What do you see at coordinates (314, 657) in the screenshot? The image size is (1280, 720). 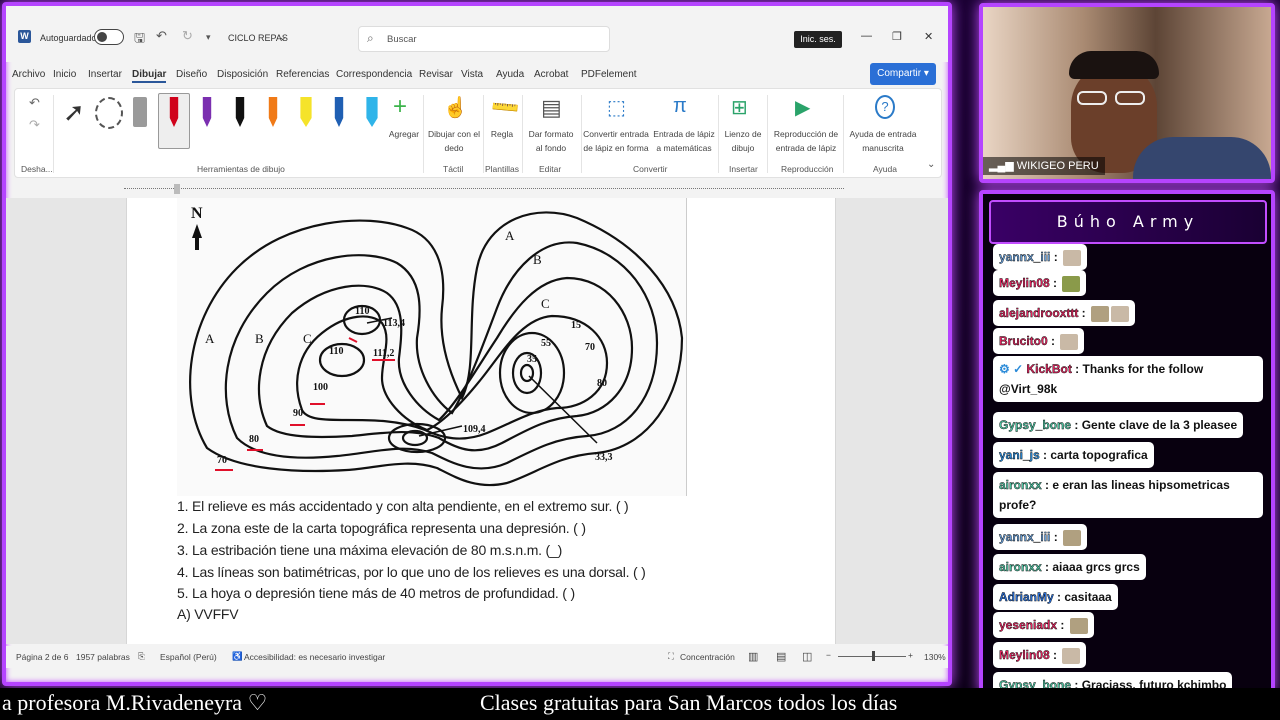 I see `accessibility-status: Accesibilidad: es necesario investigar` at bounding box center [314, 657].